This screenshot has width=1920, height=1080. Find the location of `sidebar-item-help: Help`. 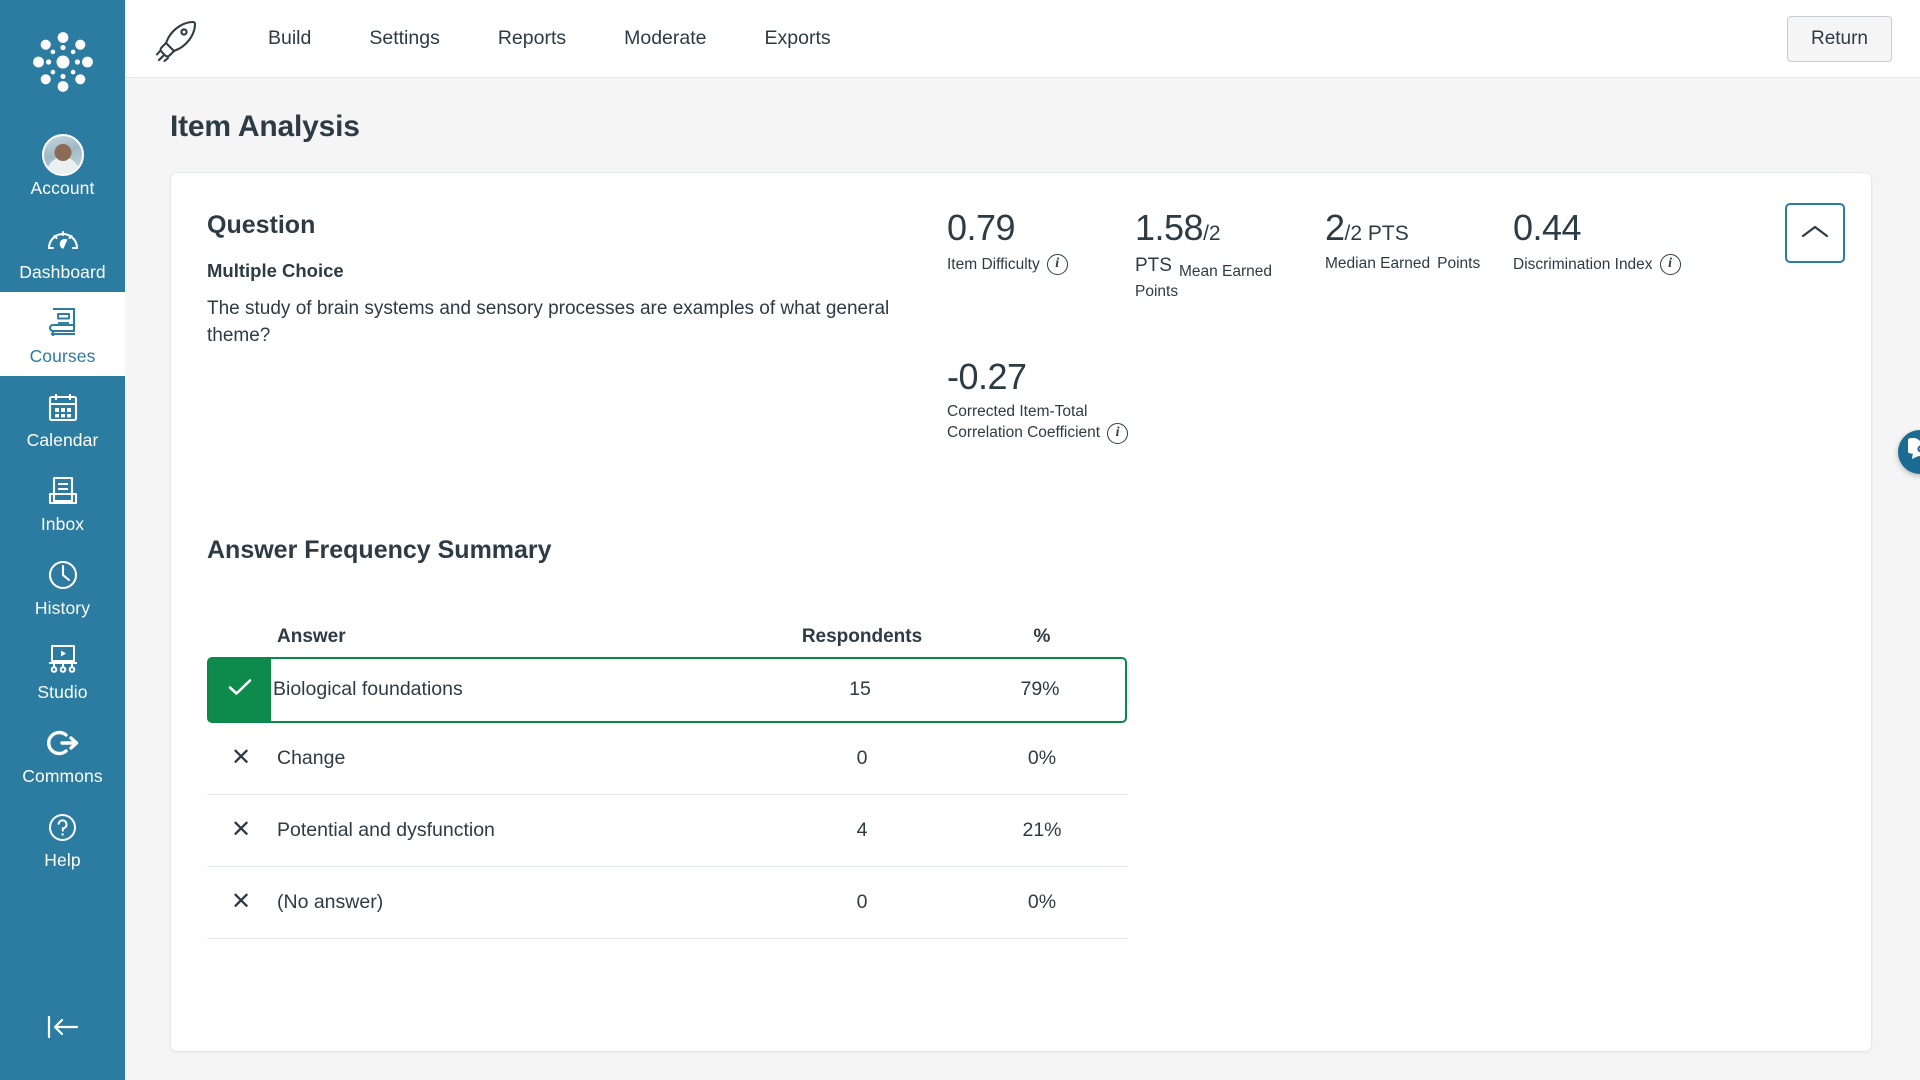

sidebar-item-help: Help is located at coordinates (62, 838).